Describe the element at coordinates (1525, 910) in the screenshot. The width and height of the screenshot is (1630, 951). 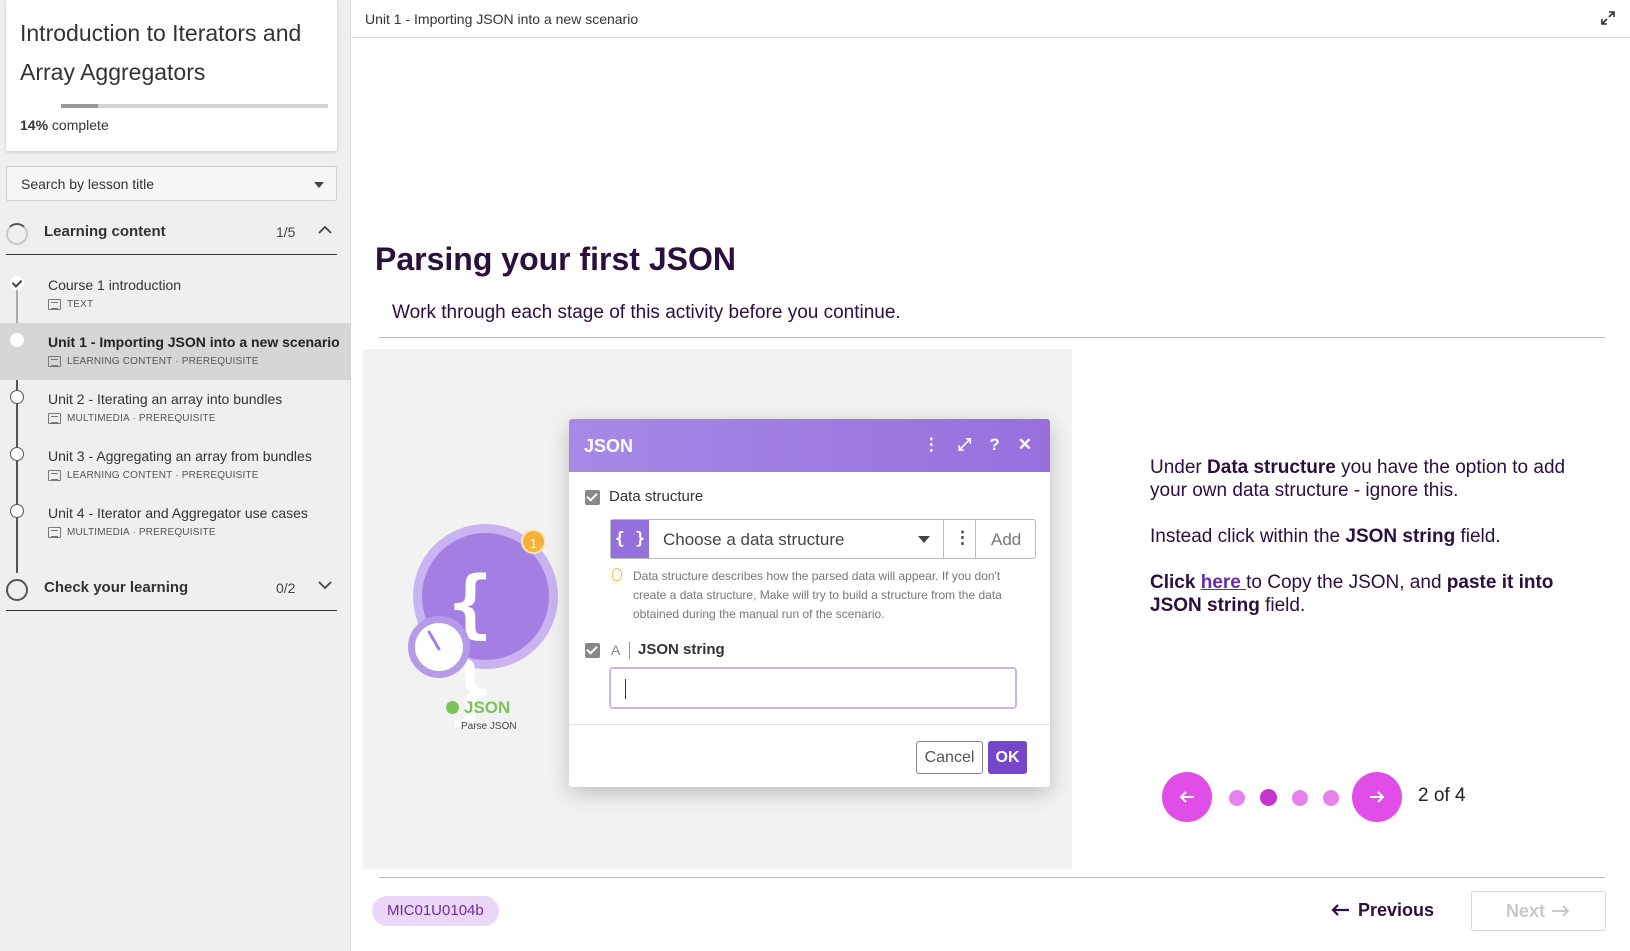
I see `next-label: Next` at that location.